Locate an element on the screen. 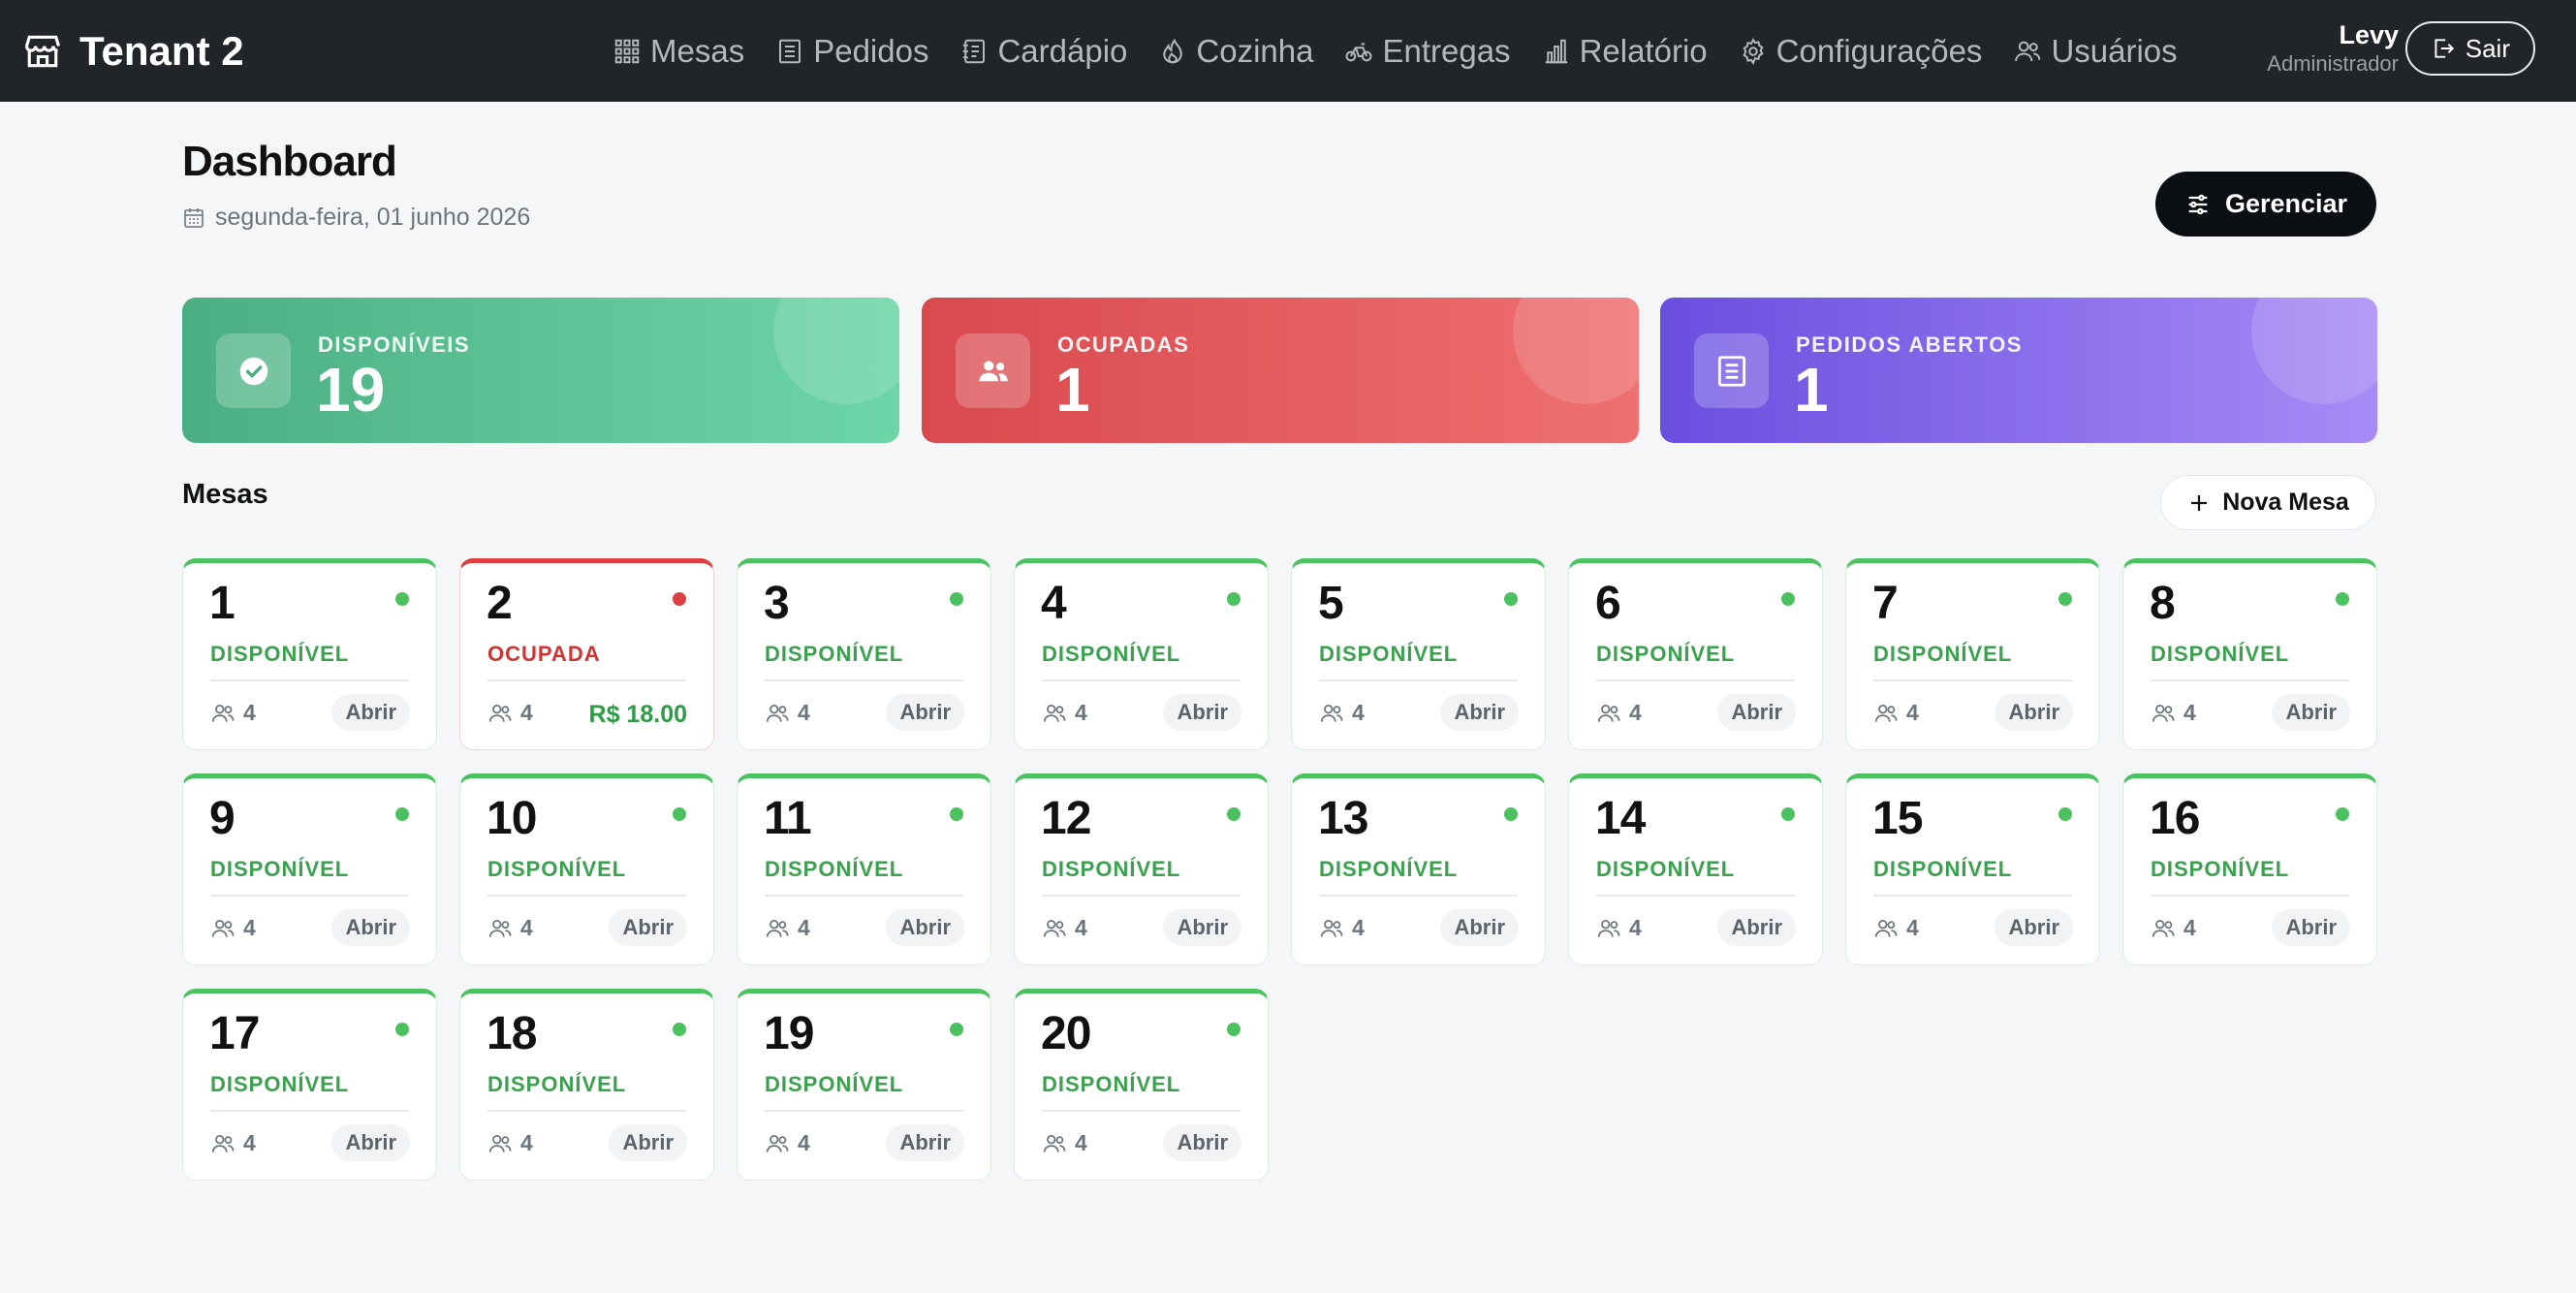  nav-item-mesas: Mesas is located at coordinates (678, 51).